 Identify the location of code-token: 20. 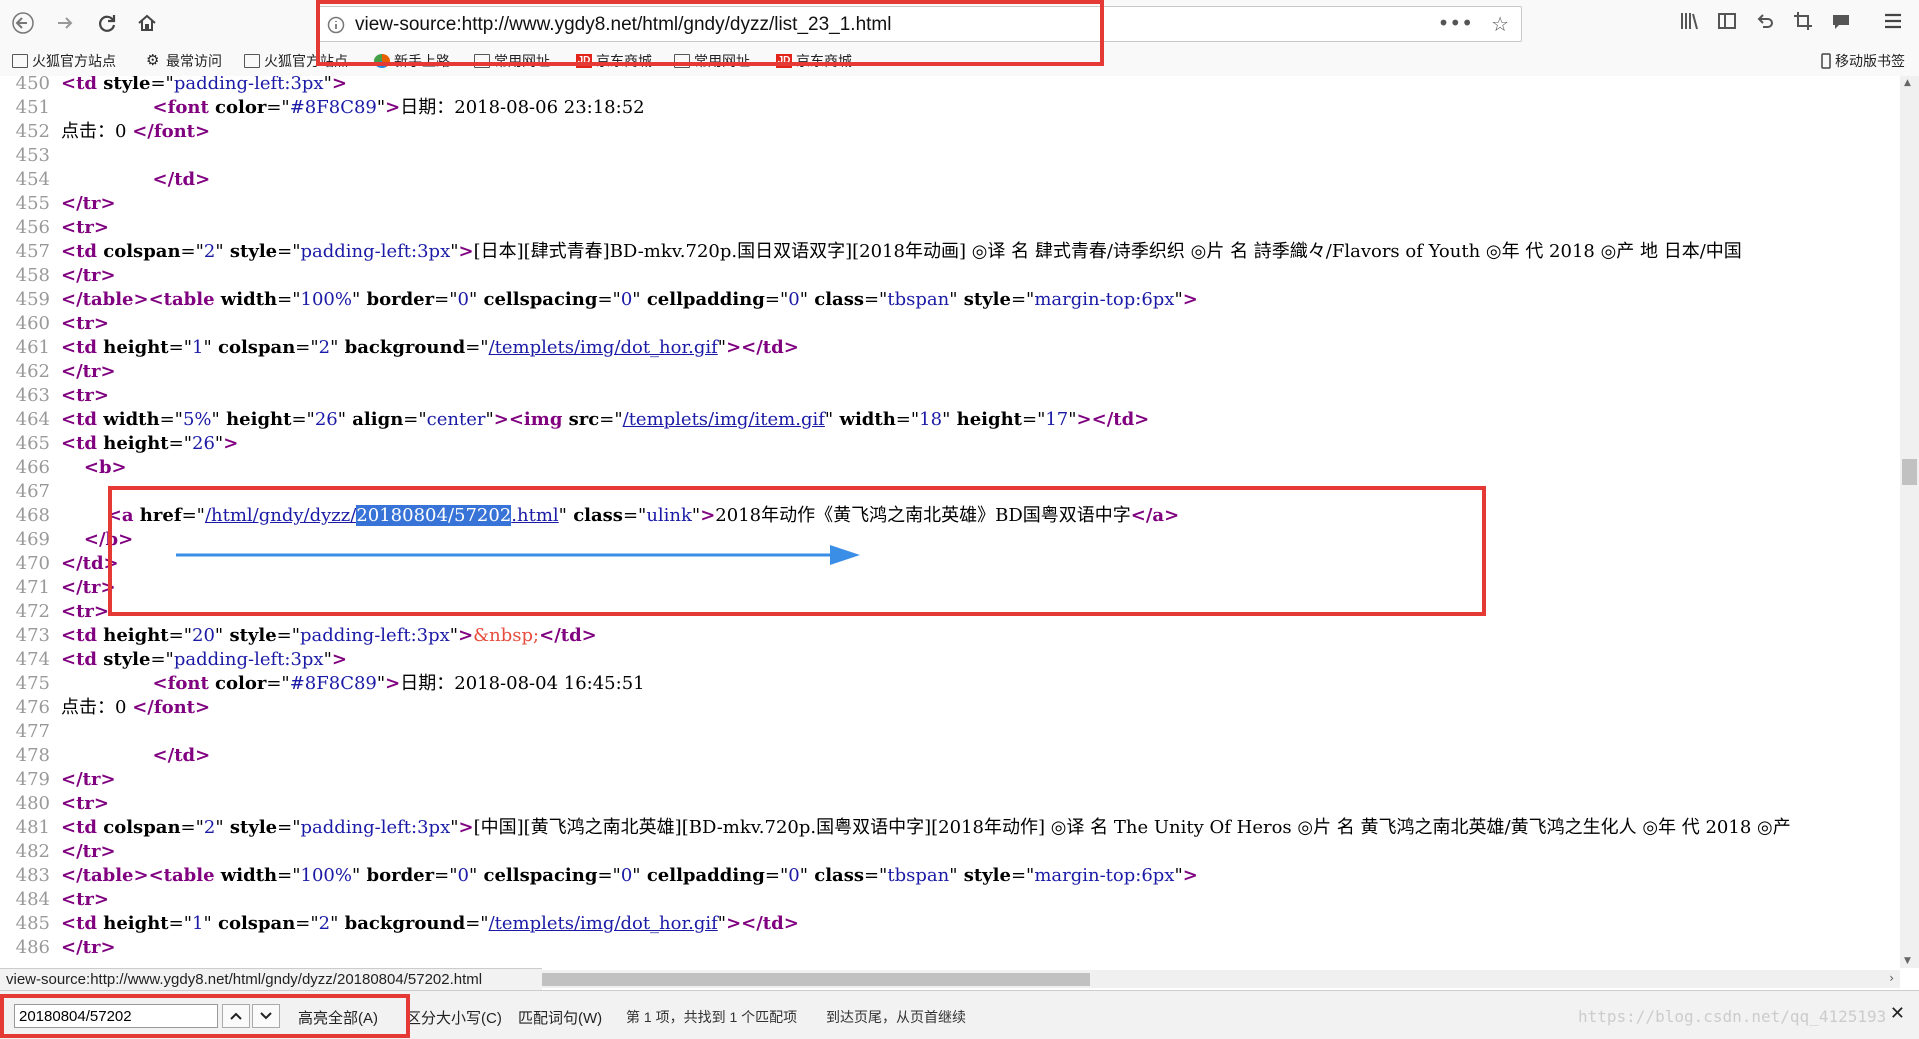
(203, 635).